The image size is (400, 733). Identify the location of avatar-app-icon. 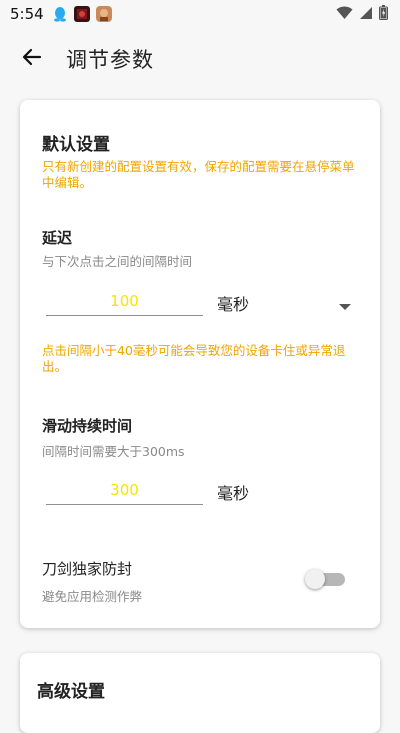
(103, 14).